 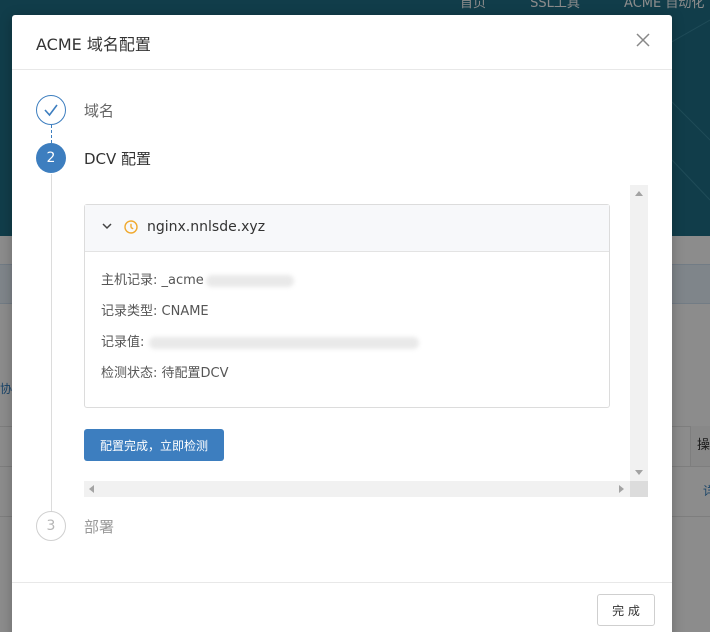 I want to click on step-3-indicator: 3, so click(x=51, y=526).